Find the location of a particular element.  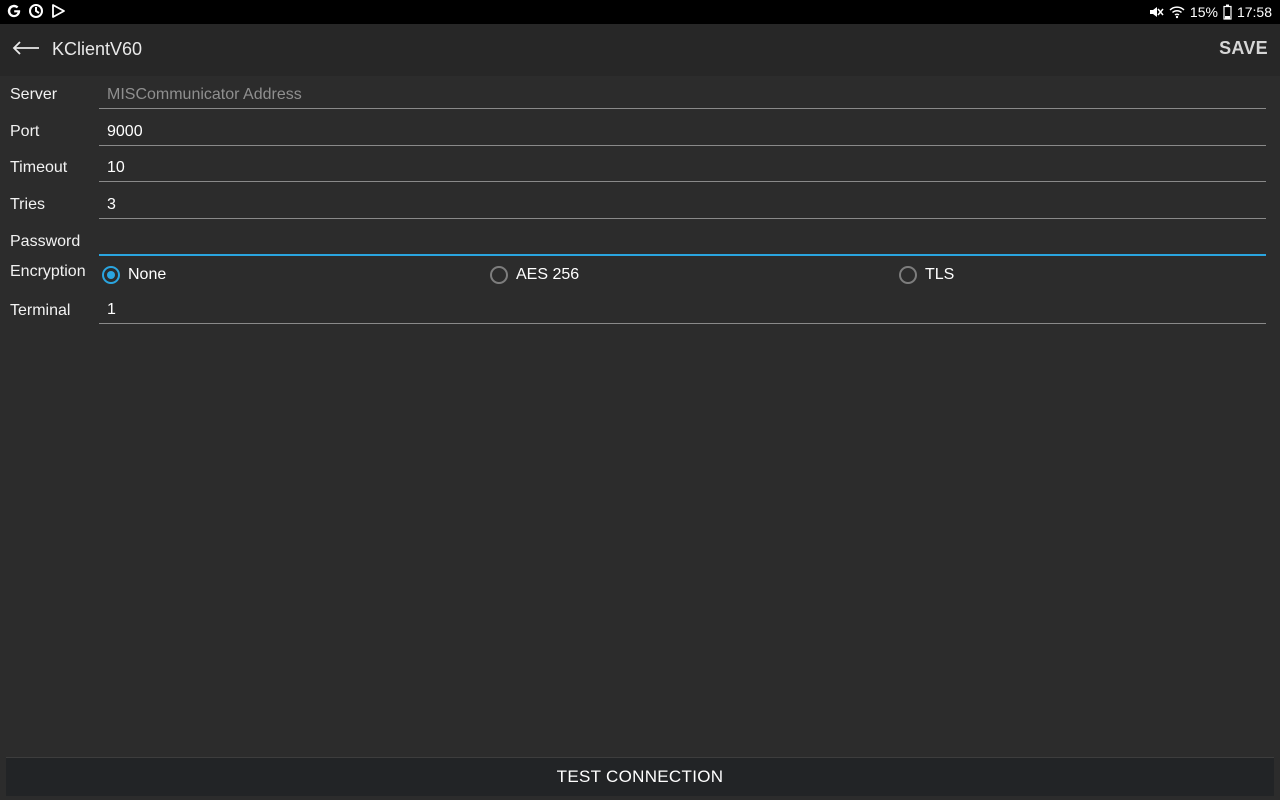

sync-icon is located at coordinates (36, 11).